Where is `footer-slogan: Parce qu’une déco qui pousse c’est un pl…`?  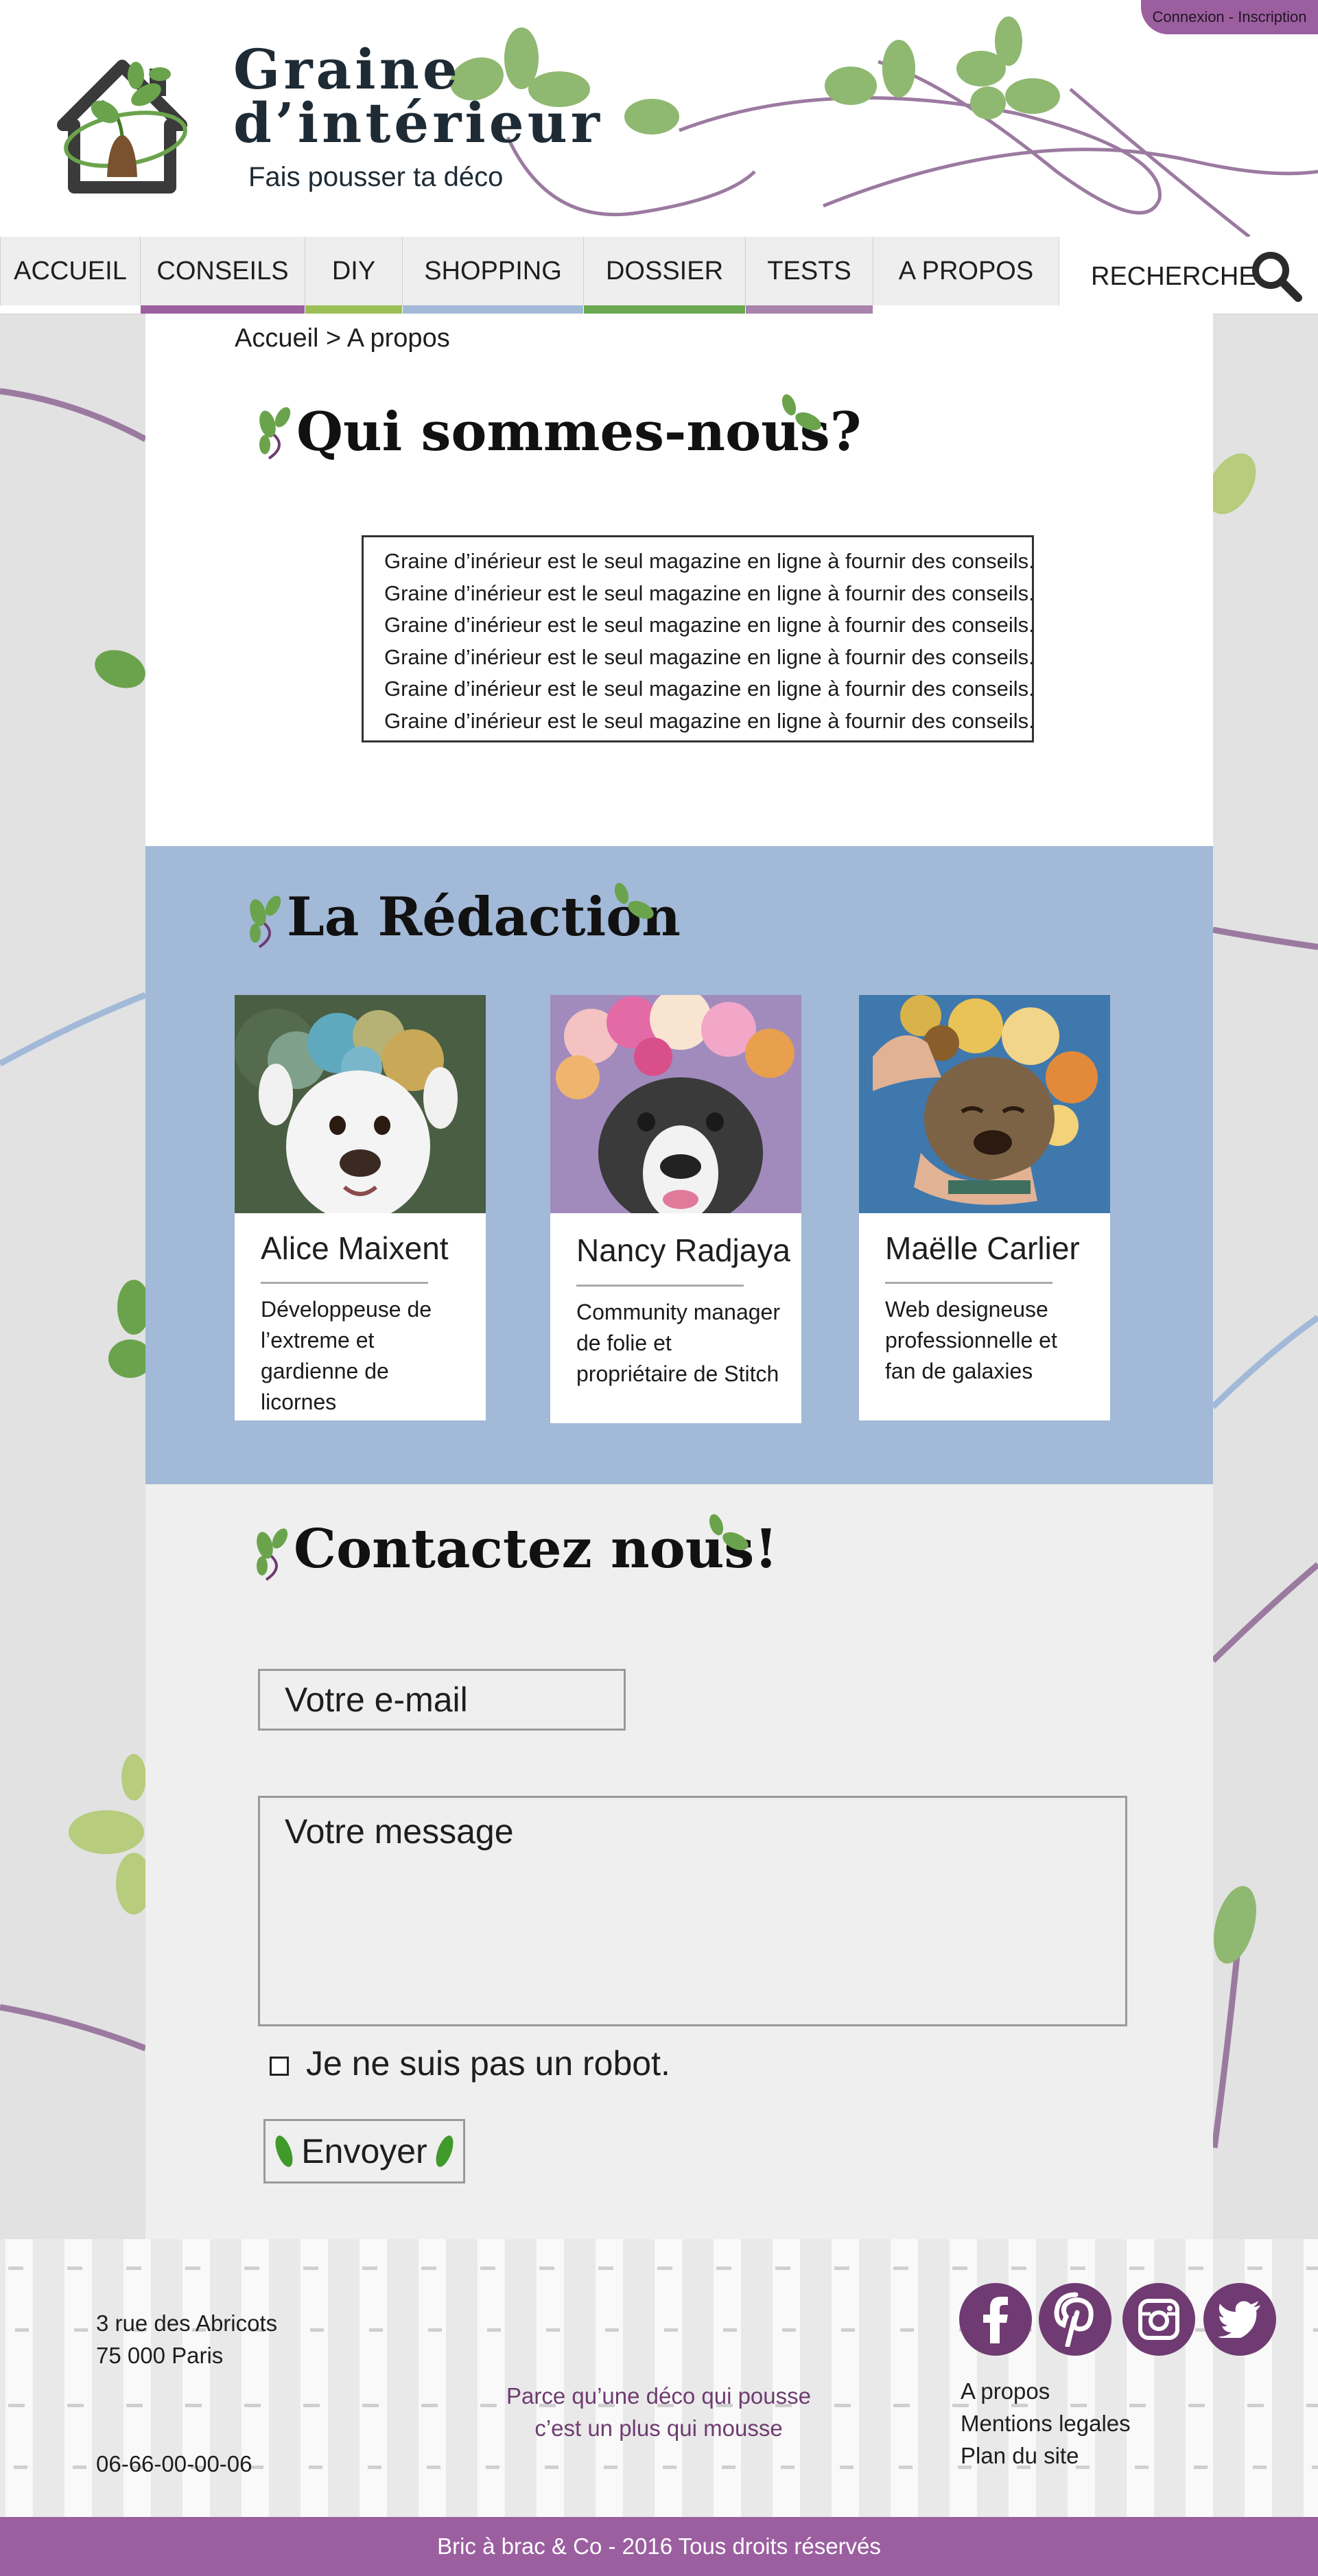
footer-slogan: Parce qu’une déco qui pousse c’est un pl… is located at coordinates (658, 2412).